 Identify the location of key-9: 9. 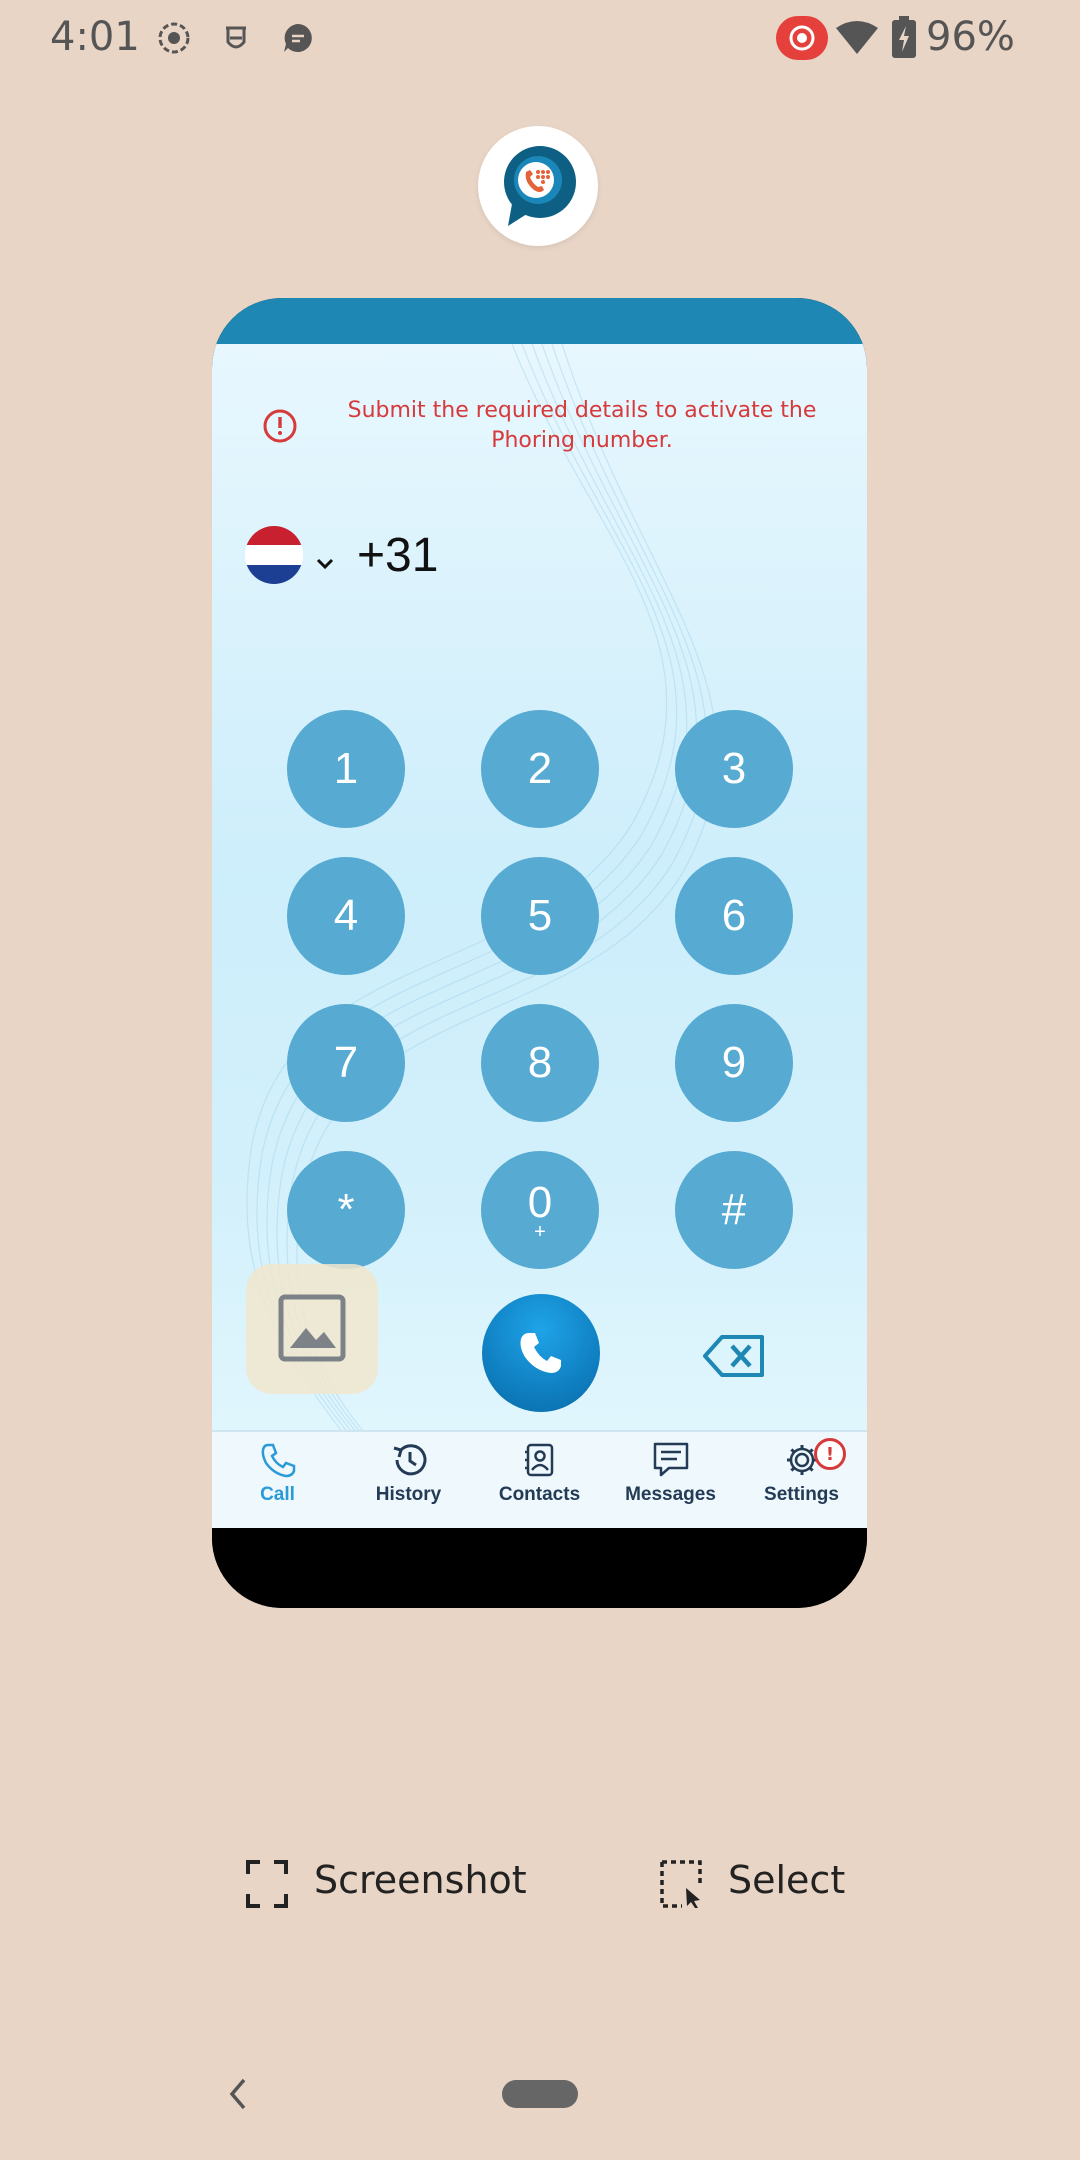
(734, 1063).